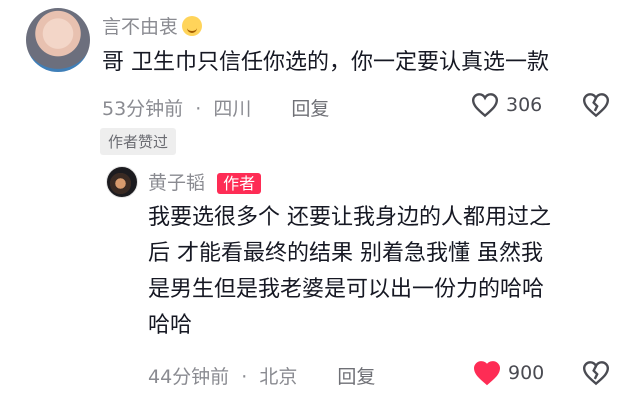  What do you see at coordinates (526, 373) in the screenshot?
I see `reply-like-count: 900` at bounding box center [526, 373].